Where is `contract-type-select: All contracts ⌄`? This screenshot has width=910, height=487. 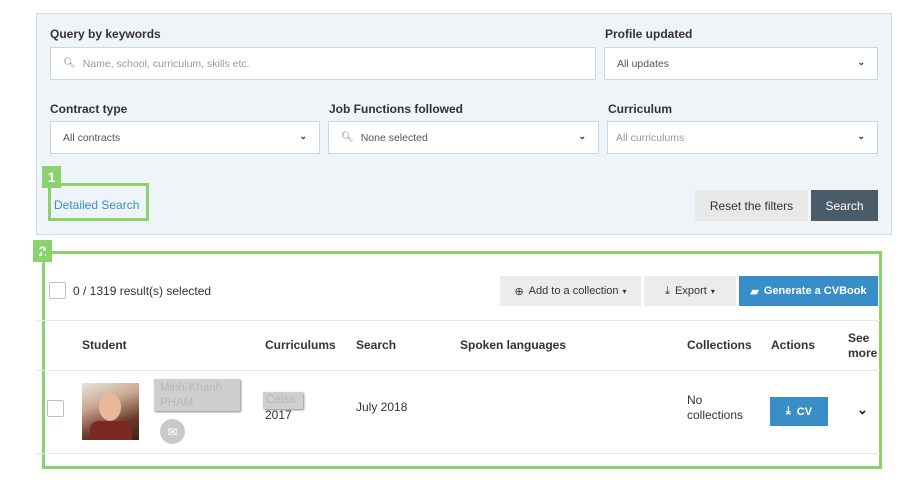
contract-type-select: All contracts ⌄ is located at coordinates (185, 137).